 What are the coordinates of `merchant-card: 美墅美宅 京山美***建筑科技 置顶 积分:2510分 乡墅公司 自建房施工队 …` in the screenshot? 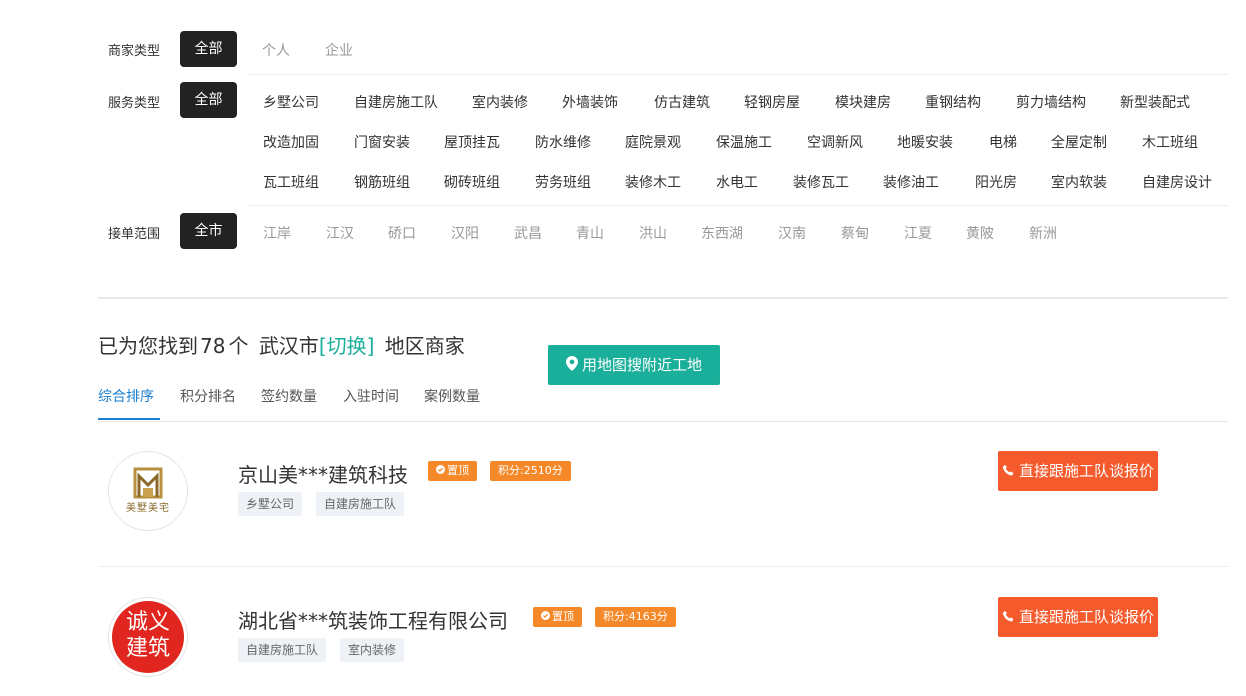 It's located at (663, 500).